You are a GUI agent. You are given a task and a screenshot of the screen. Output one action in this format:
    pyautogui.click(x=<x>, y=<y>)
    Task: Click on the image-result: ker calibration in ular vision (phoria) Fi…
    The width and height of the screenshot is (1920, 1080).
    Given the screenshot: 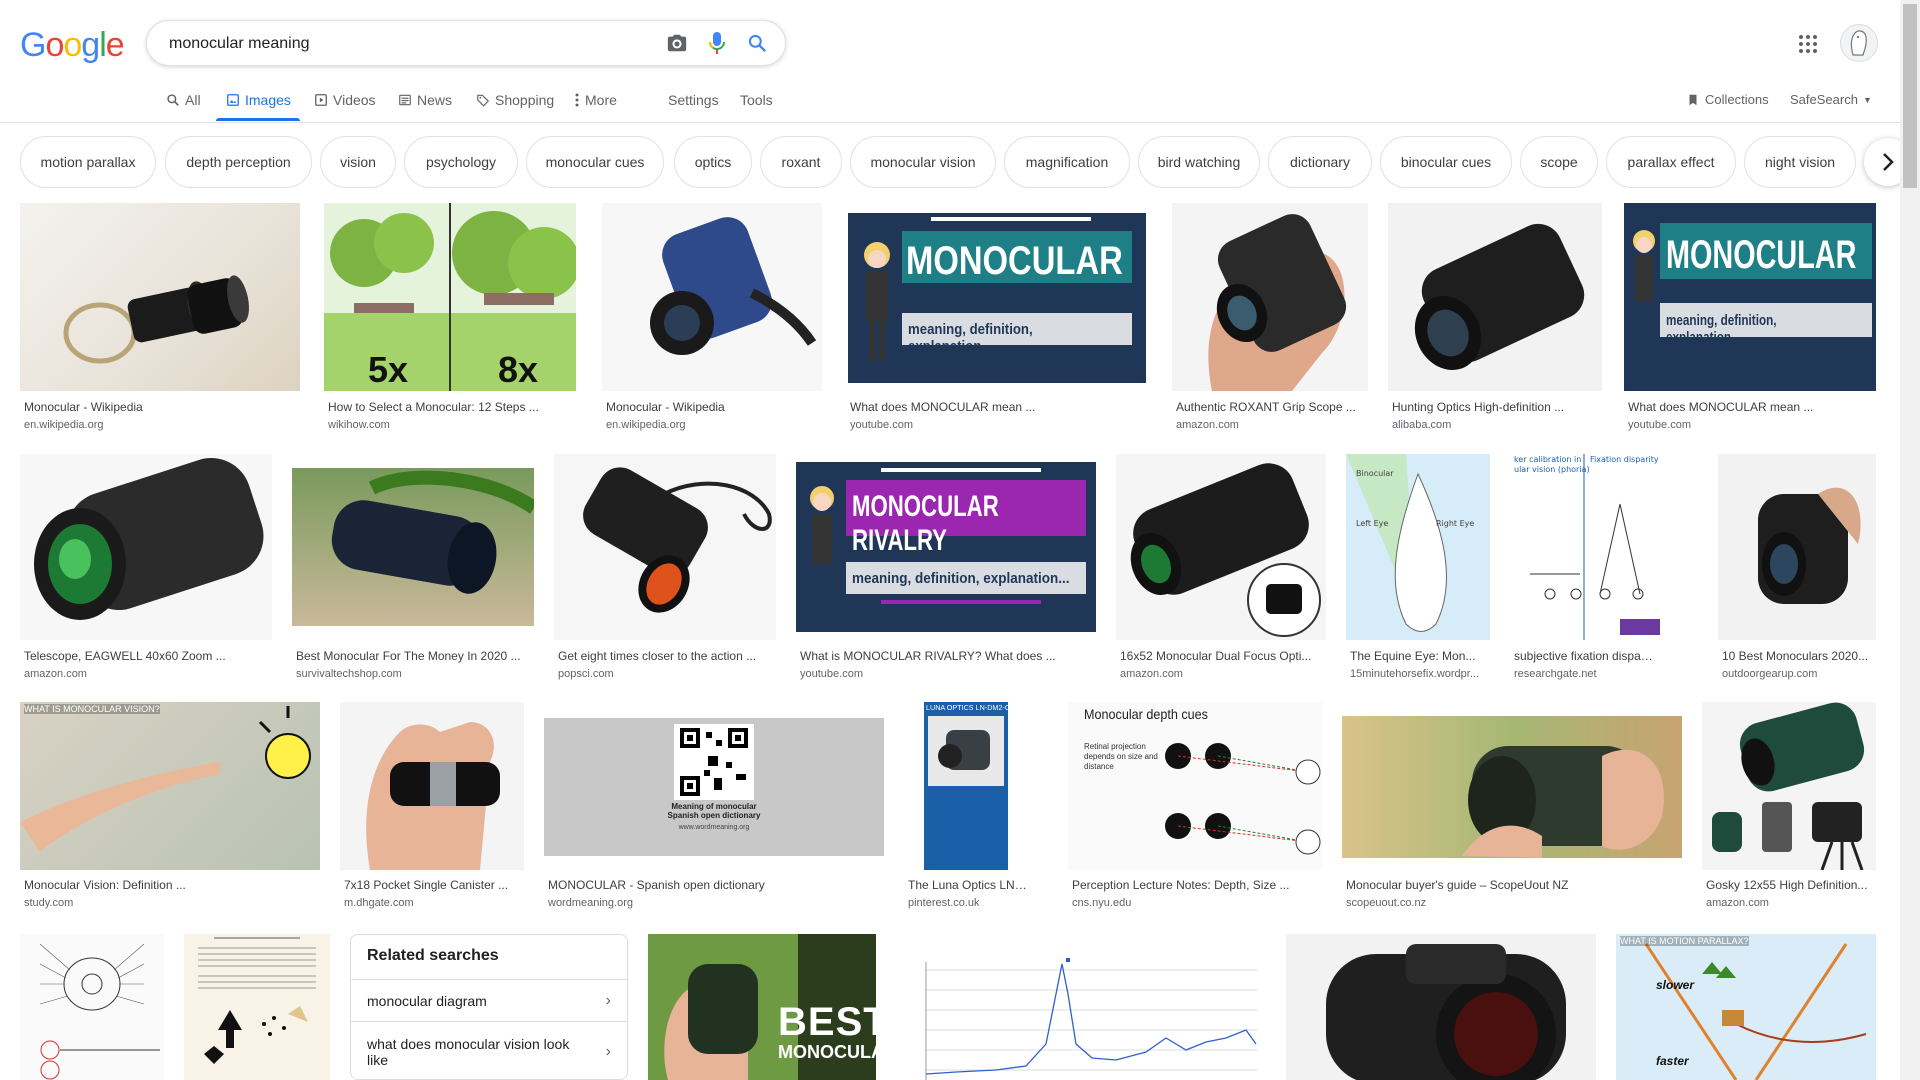 What is the action you would take?
    pyautogui.click(x=1585, y=569)
    